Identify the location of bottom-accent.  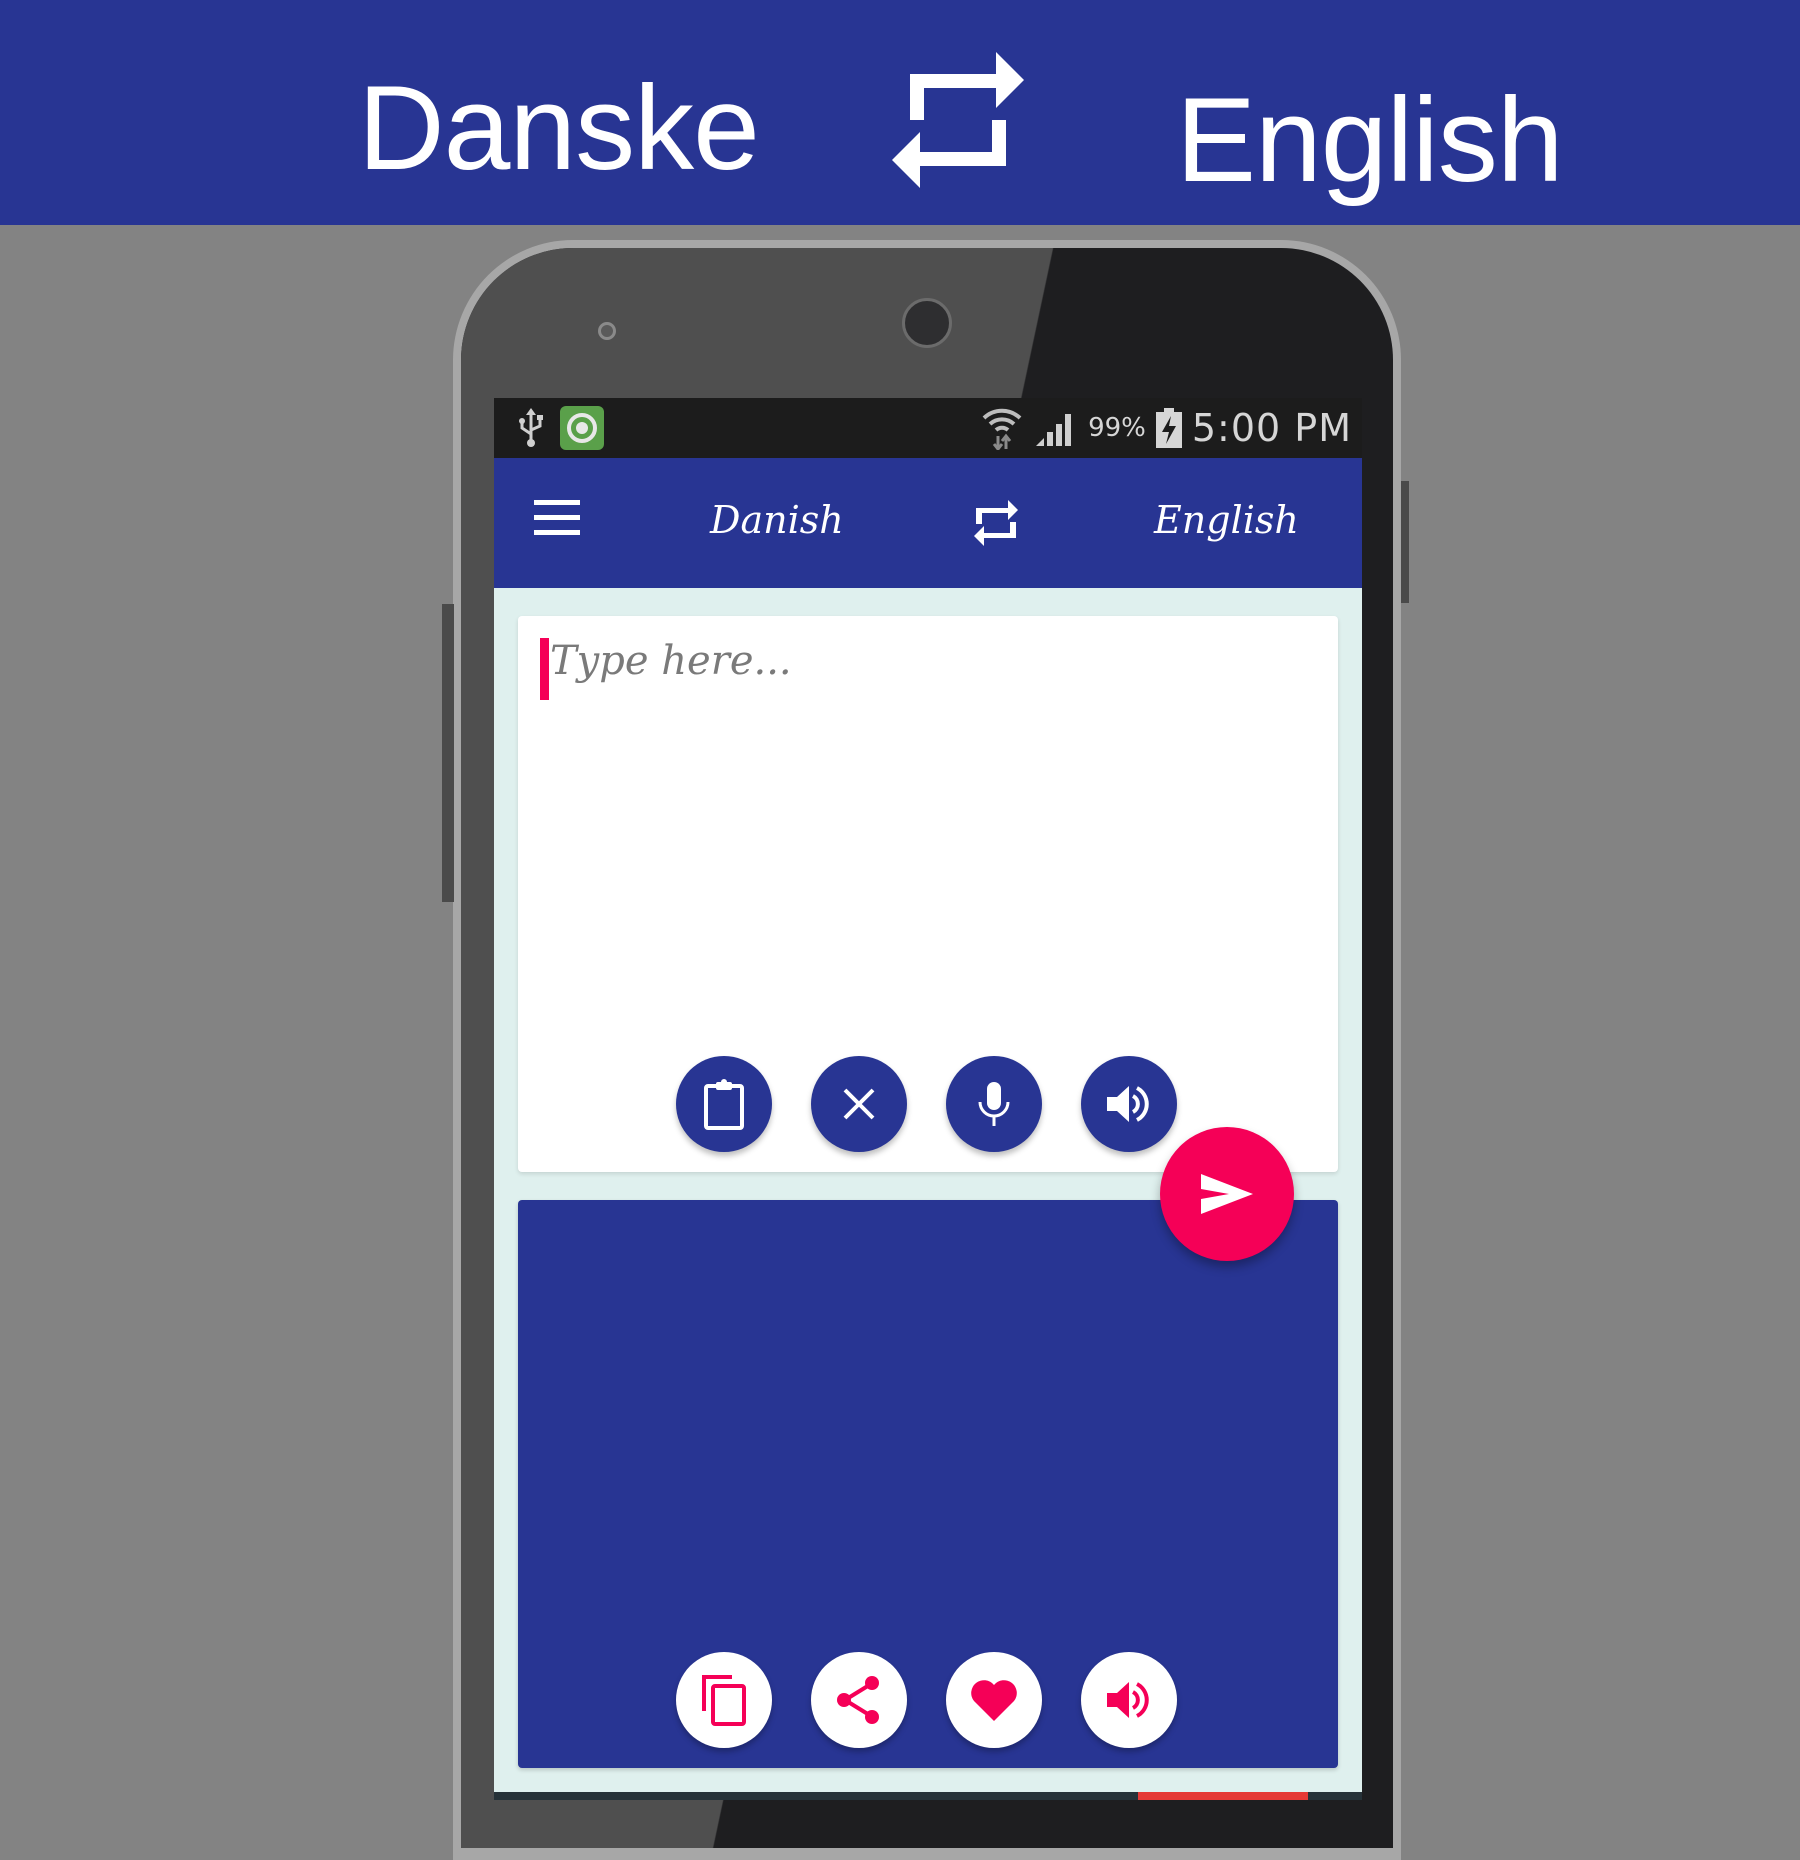
(1223, 1796).